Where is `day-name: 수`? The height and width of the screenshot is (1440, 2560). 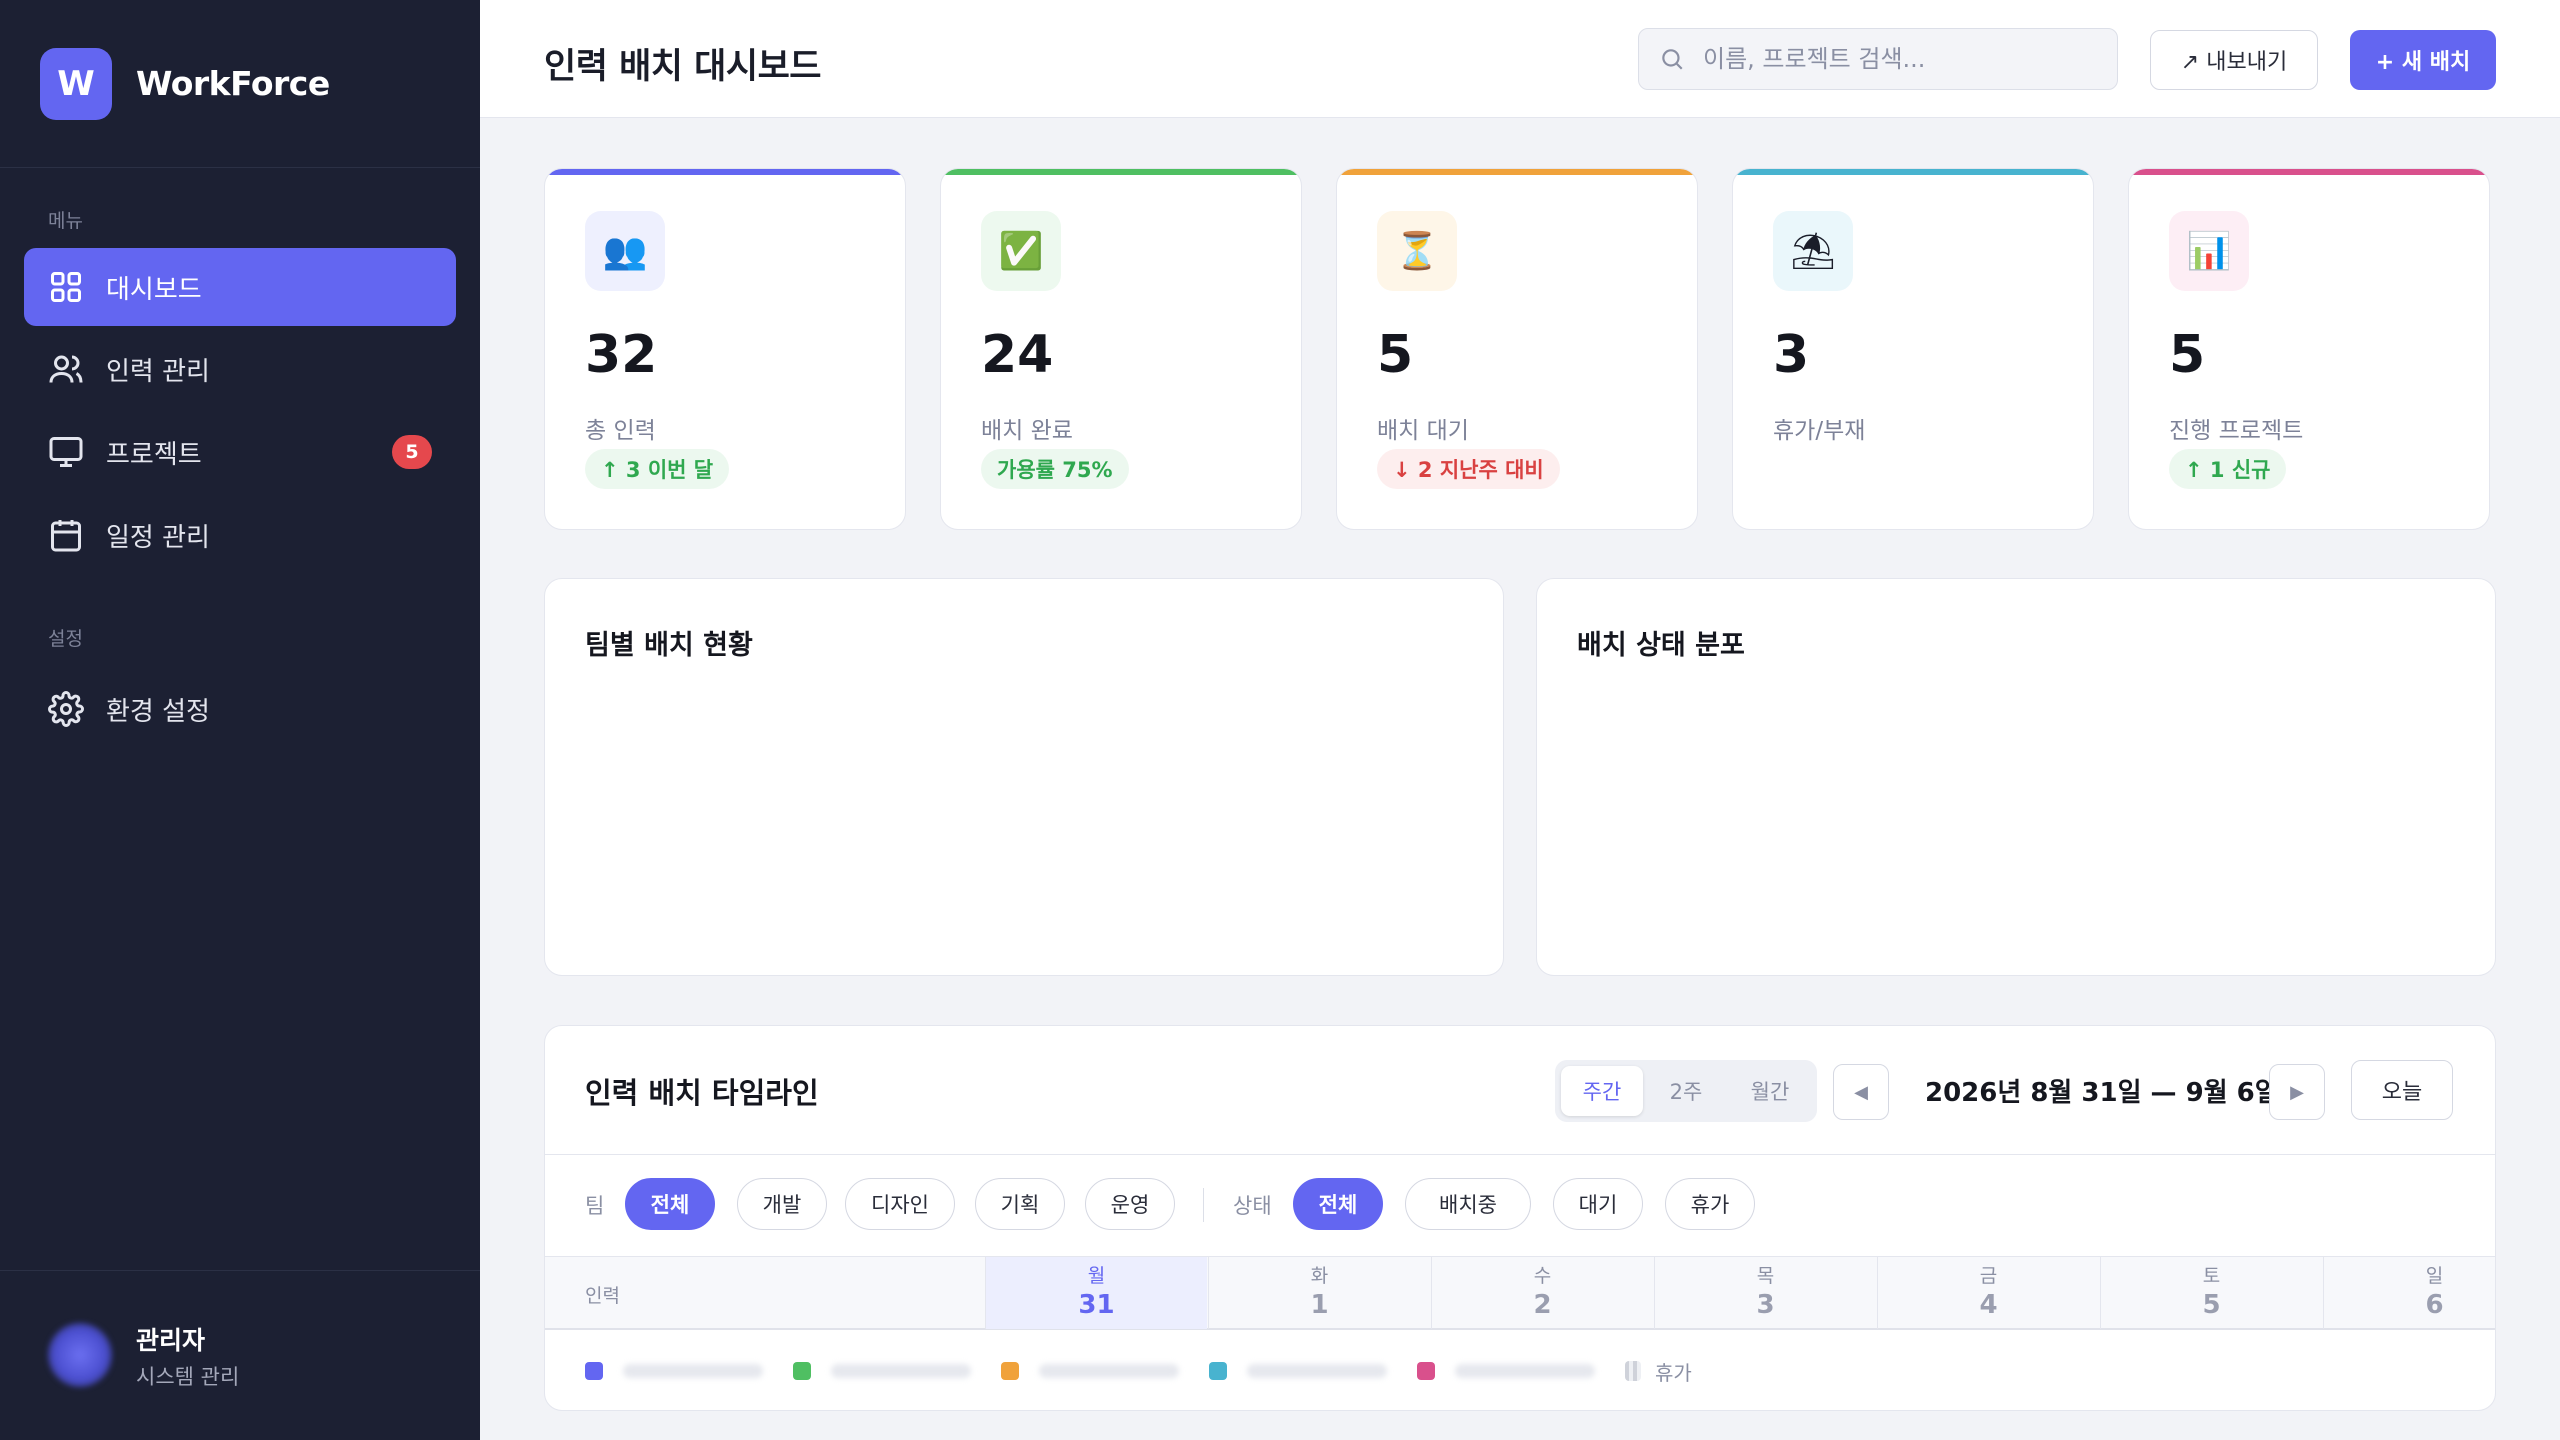 day-name: 수 is located at coordinates (1542, 1276).